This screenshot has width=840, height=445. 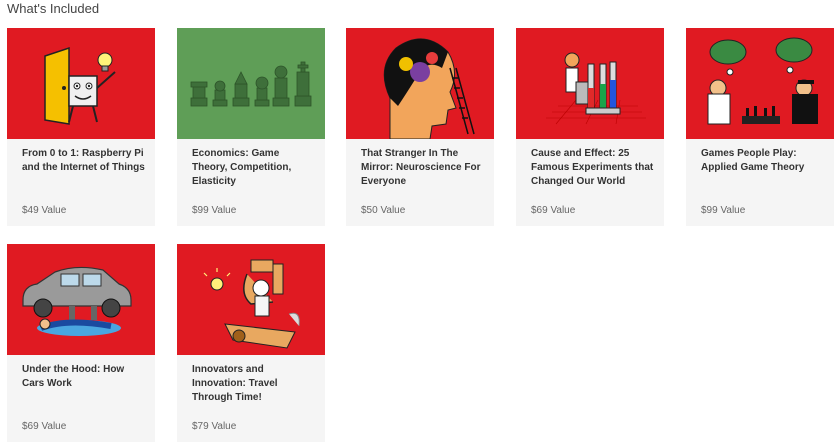 What do you see at coordinates (53, 8) in the screenshot?
I see `section-title: What's Included` at bounding box center [53, 8].